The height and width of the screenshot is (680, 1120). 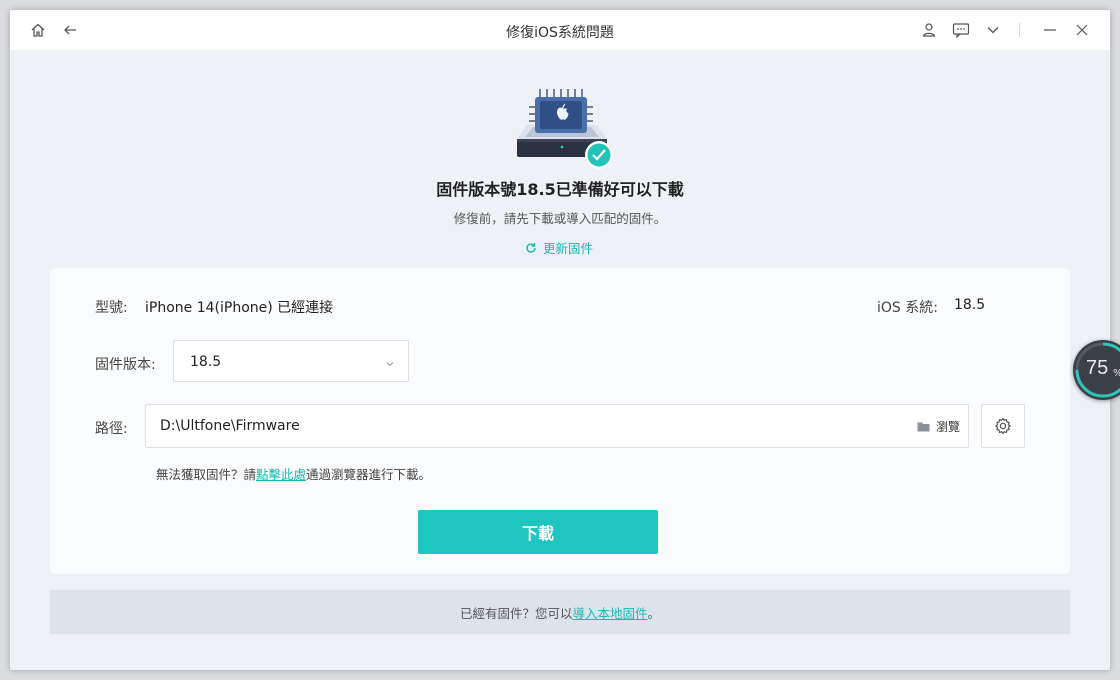 I want to click on browse-button: 瀏覽, so click(x=938, y=426).